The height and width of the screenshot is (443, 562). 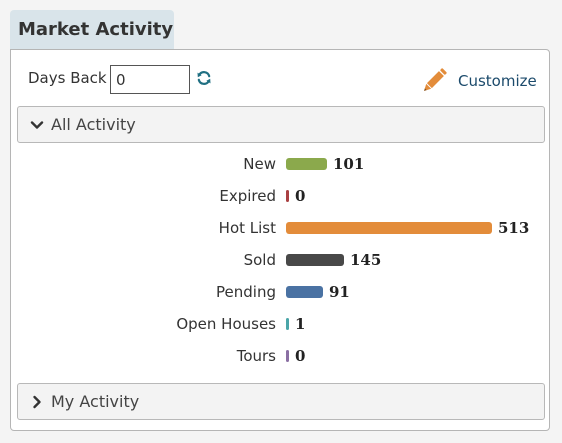 I want to click on chevron-right-icon, so click(x=37, y=401).